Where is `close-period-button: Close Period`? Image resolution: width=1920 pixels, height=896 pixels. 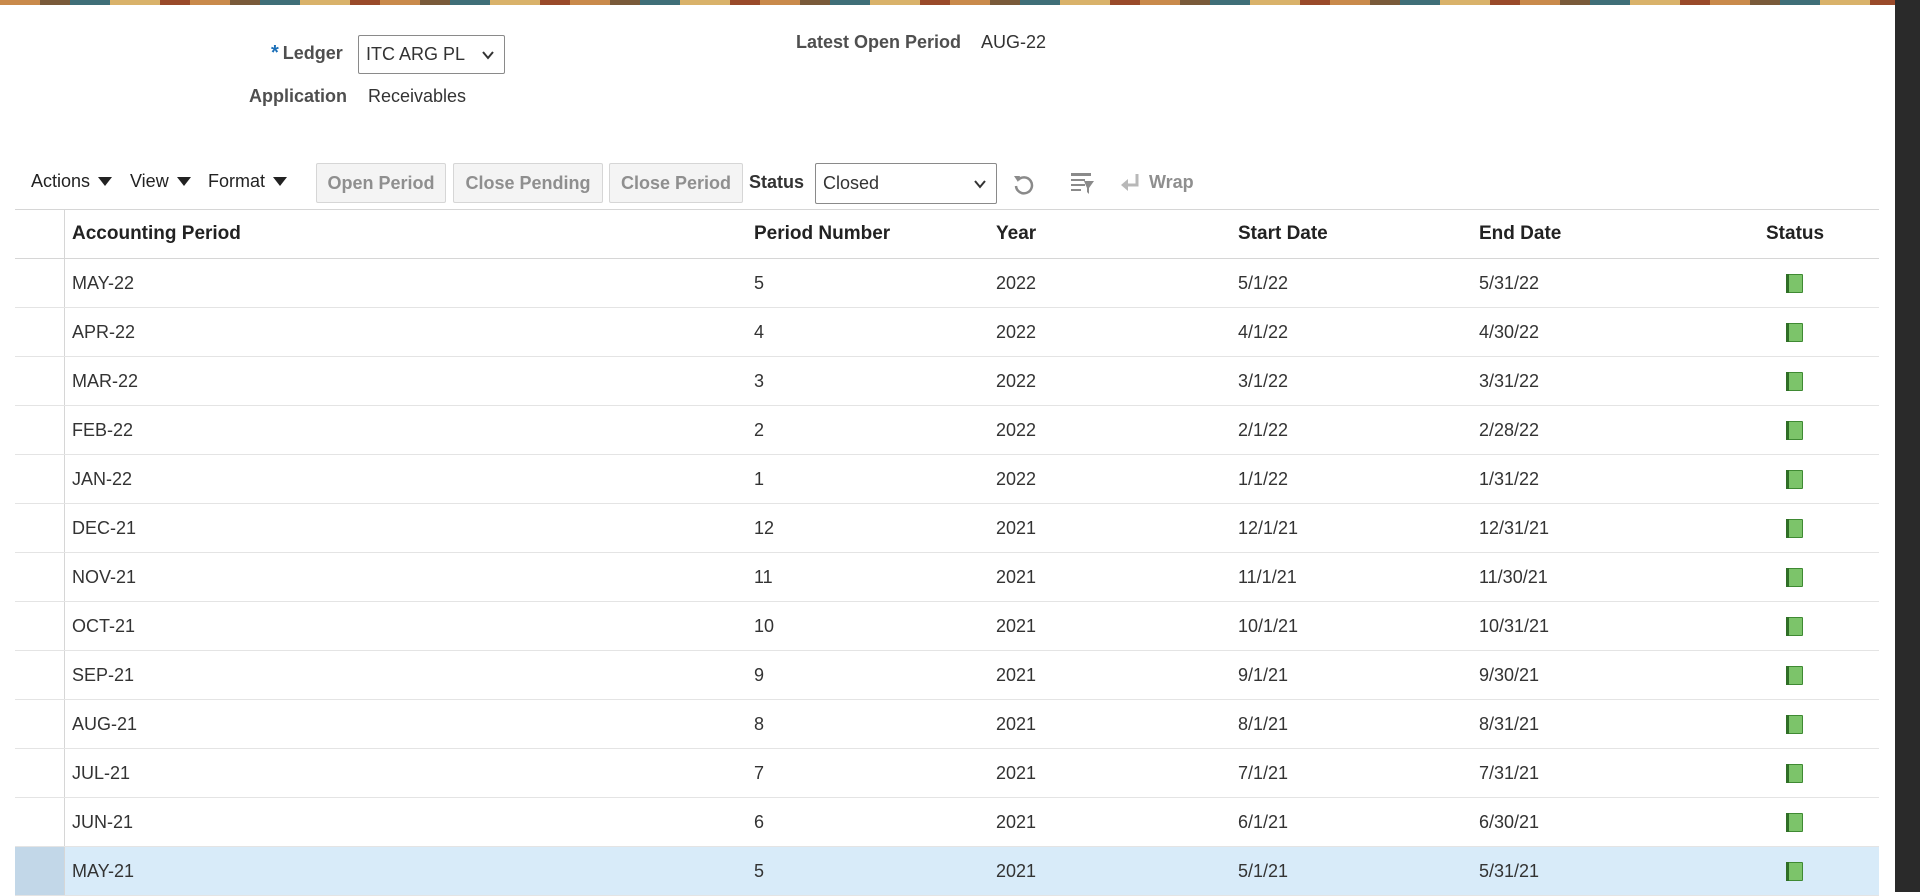 close-period-button: Close Period is located at coordinates (676, 183).